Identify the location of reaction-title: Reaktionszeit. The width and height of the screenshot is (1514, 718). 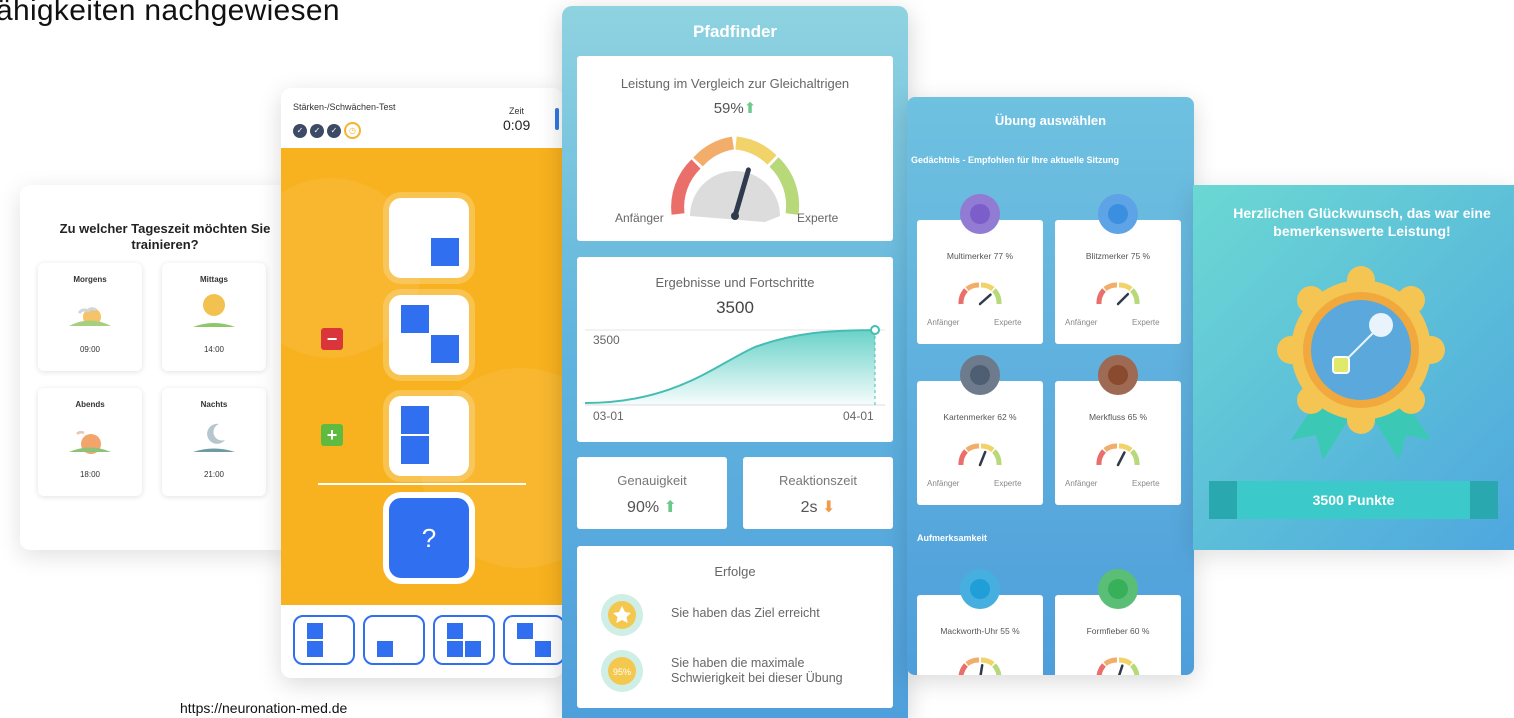
(818, 480).